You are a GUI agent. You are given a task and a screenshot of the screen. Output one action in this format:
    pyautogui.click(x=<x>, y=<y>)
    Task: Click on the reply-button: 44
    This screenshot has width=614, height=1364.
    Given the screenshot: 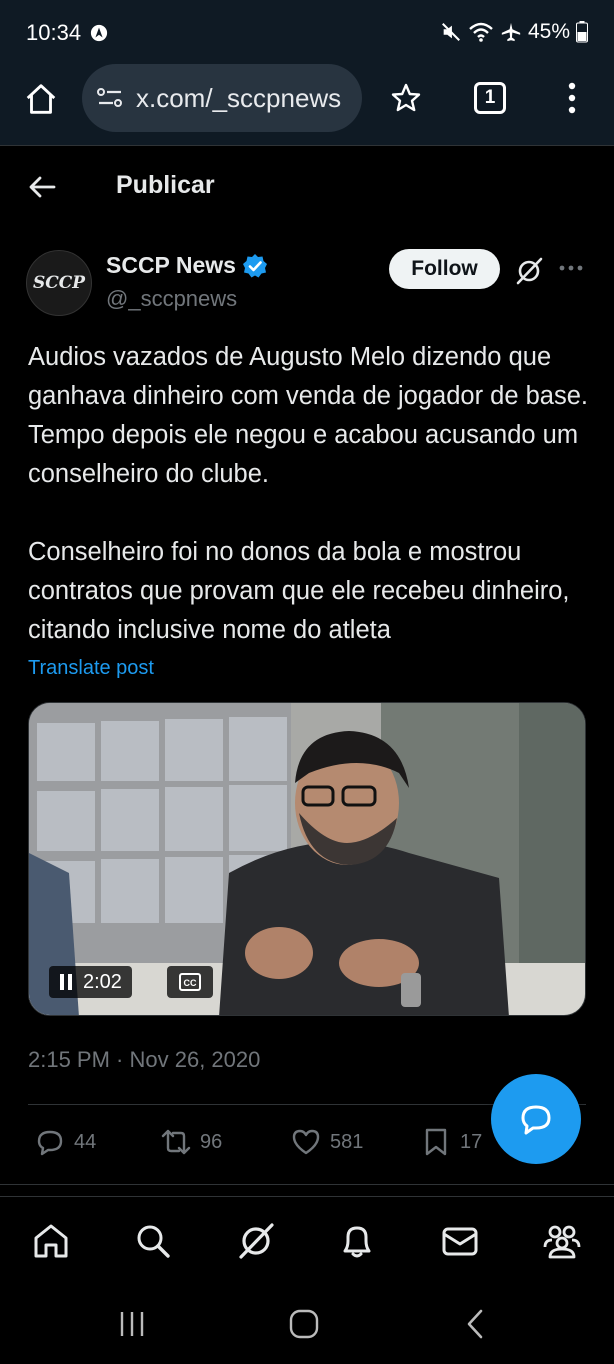 What is the action you would take?
    pyautogui.click(x=65, y=1142)
    